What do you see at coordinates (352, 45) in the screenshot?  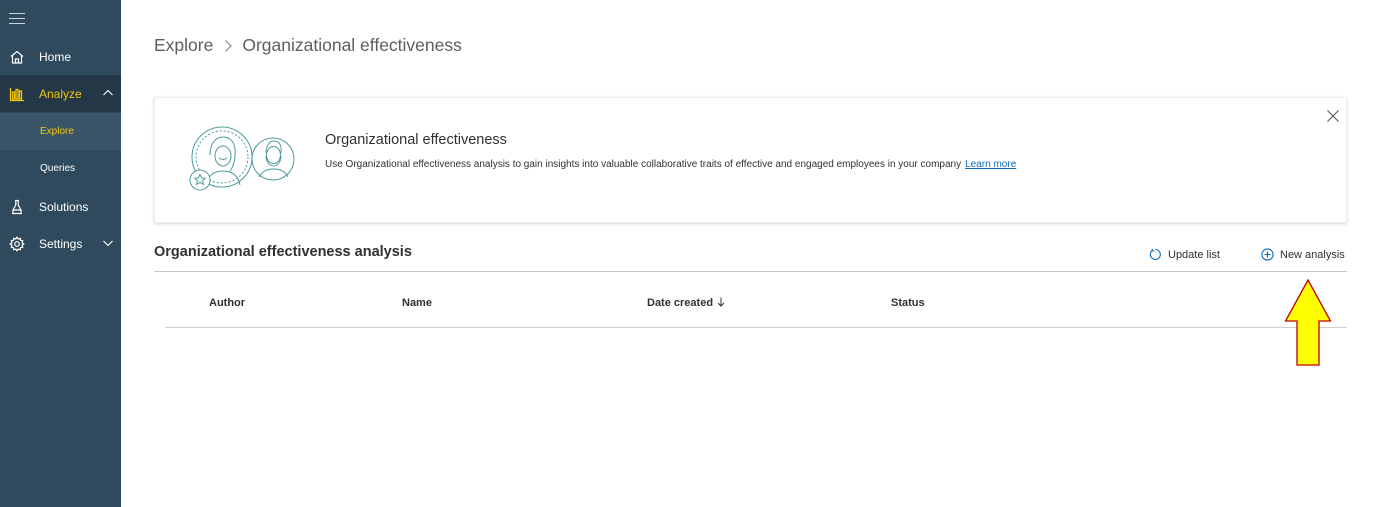 I see `page-title: Organizational effectiveness` at bounding box center [352, 45].